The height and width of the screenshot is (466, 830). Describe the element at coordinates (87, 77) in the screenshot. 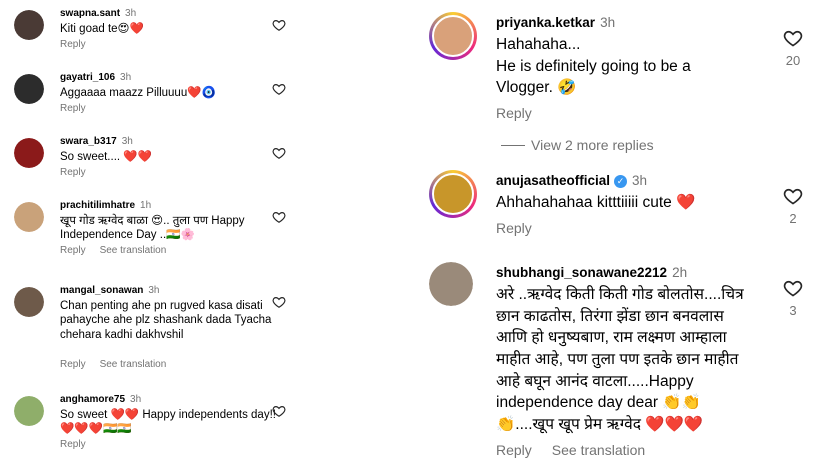

I see `username-text: gayatri_106` at that location.